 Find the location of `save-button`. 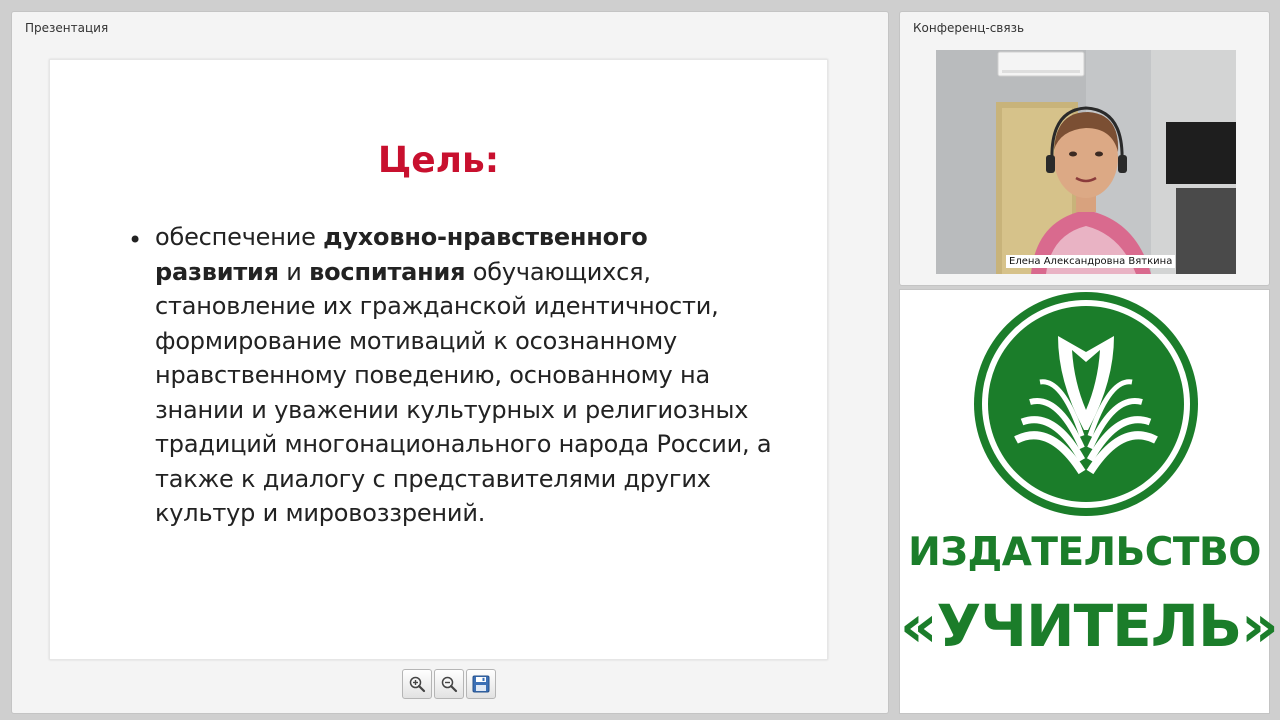

save-button is located at coordinates (481, 684).